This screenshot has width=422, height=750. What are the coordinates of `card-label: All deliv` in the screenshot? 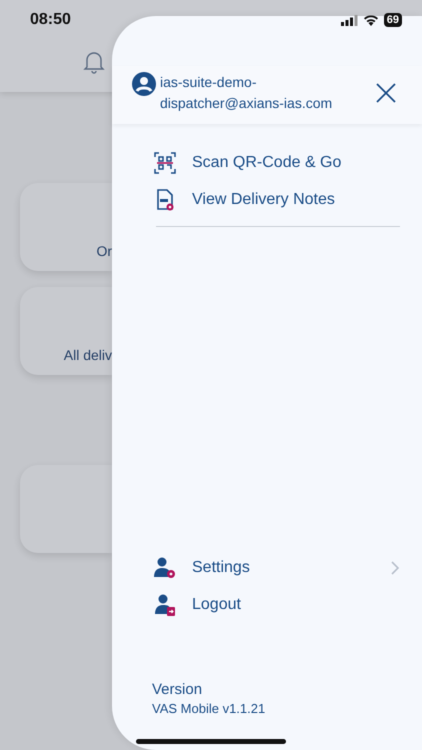 It's located at (88, 355).